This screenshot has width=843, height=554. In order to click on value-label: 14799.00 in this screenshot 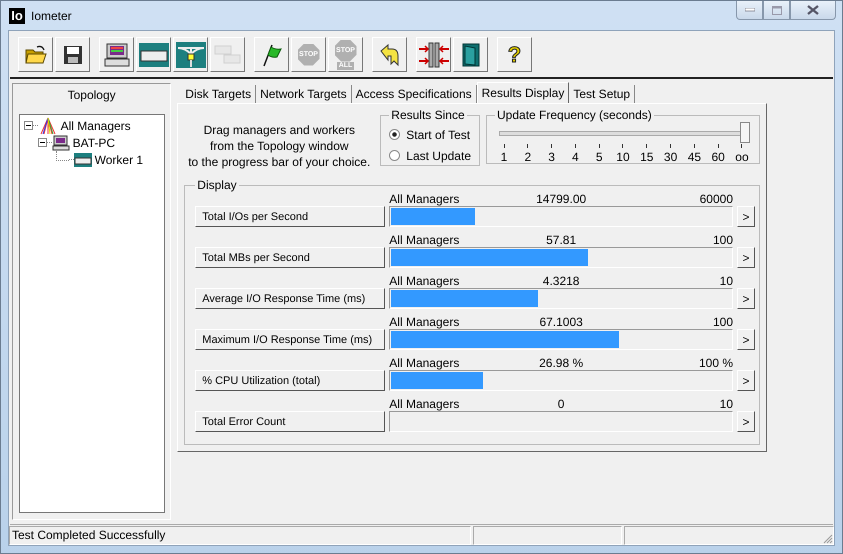, I will do `click(561, 199)`.